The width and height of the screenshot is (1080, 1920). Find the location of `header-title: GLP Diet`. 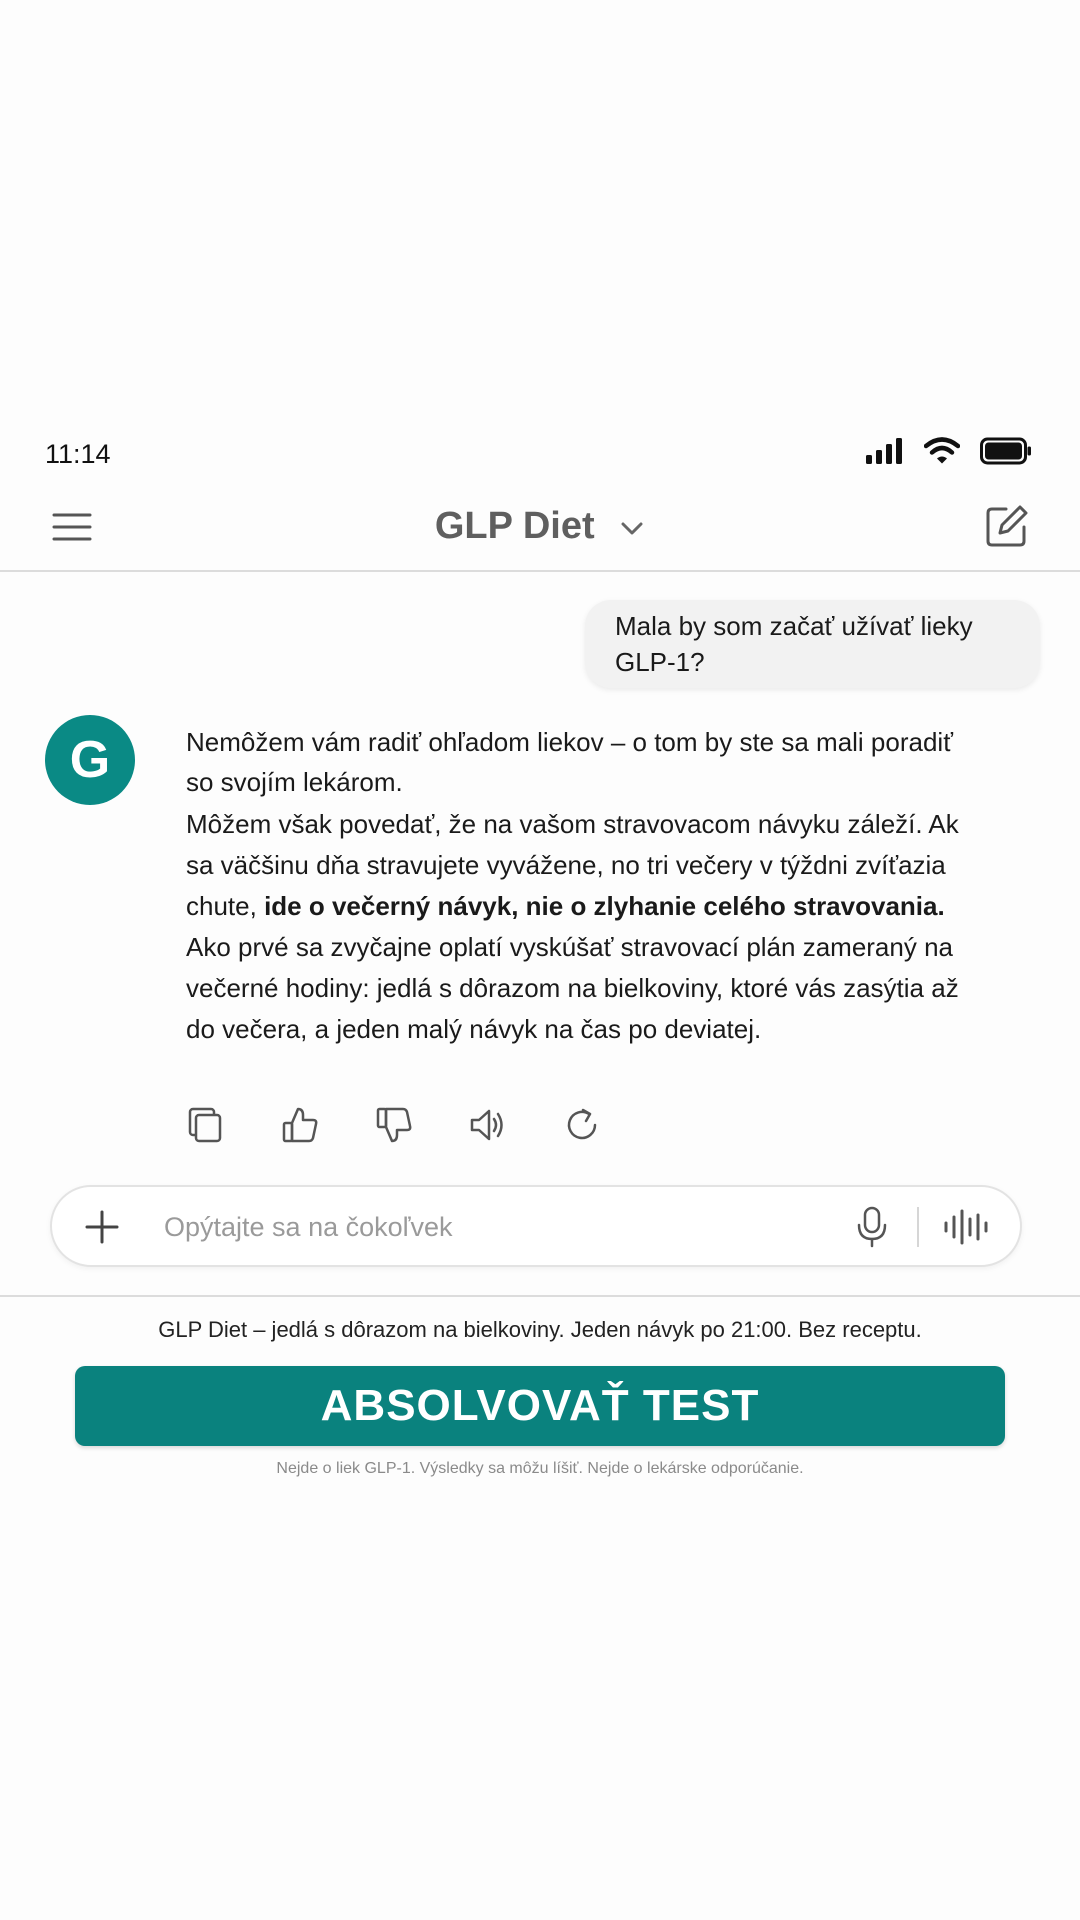

header-title: GLP Diet is located at coordinates (514, 526).